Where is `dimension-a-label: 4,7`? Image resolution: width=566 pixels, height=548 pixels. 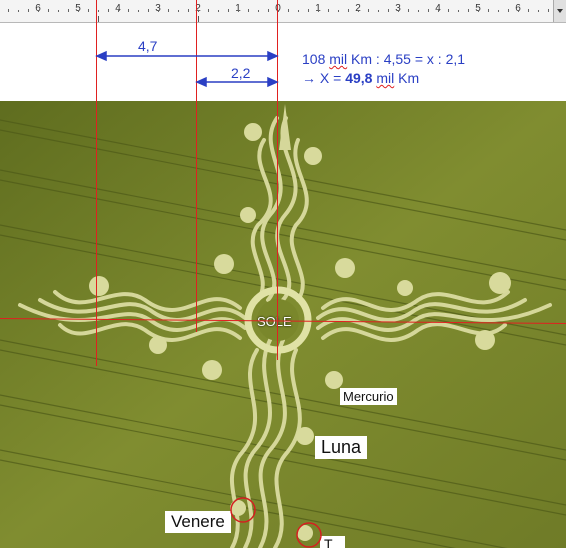
dimension-a-label: 4,7 is located at coordinates (148, 46).